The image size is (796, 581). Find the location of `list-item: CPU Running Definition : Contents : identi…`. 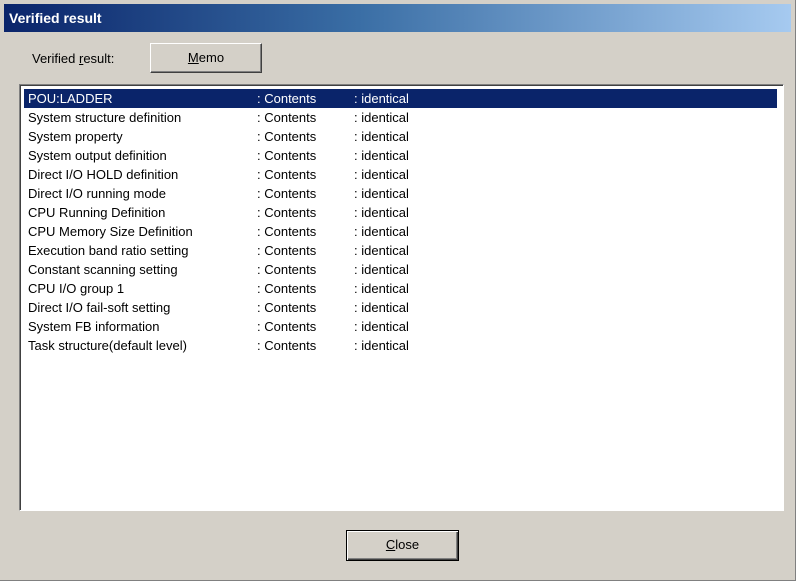

list-item: CPU Running Definition : Contents : identi… is located at coordinates (400, 212).